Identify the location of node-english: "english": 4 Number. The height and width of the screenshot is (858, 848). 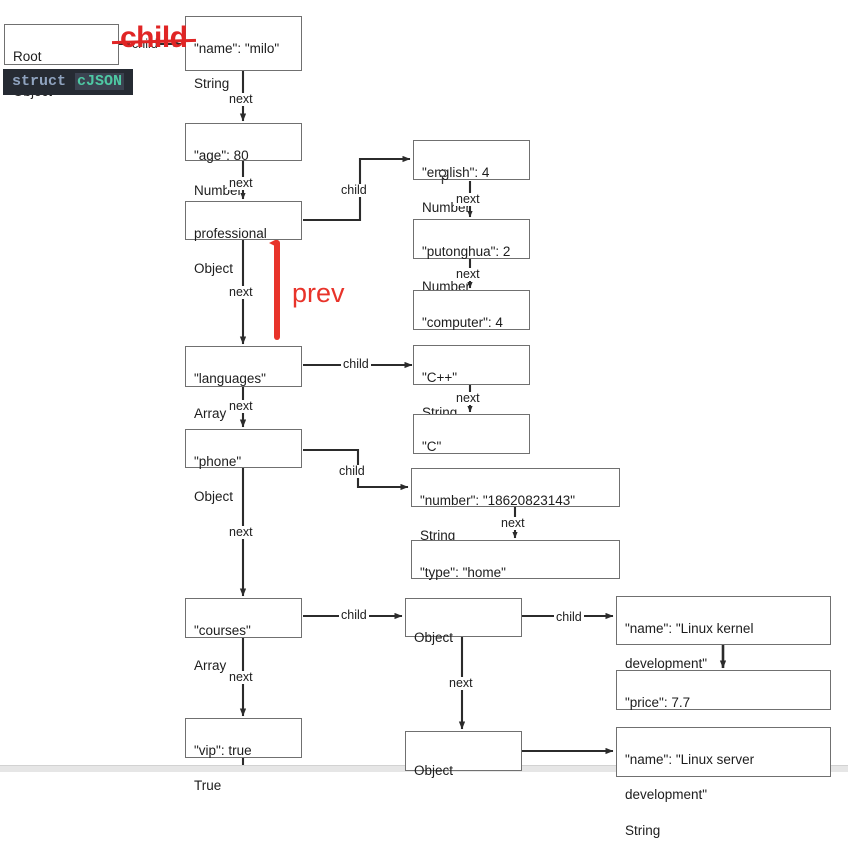
(471, 177).